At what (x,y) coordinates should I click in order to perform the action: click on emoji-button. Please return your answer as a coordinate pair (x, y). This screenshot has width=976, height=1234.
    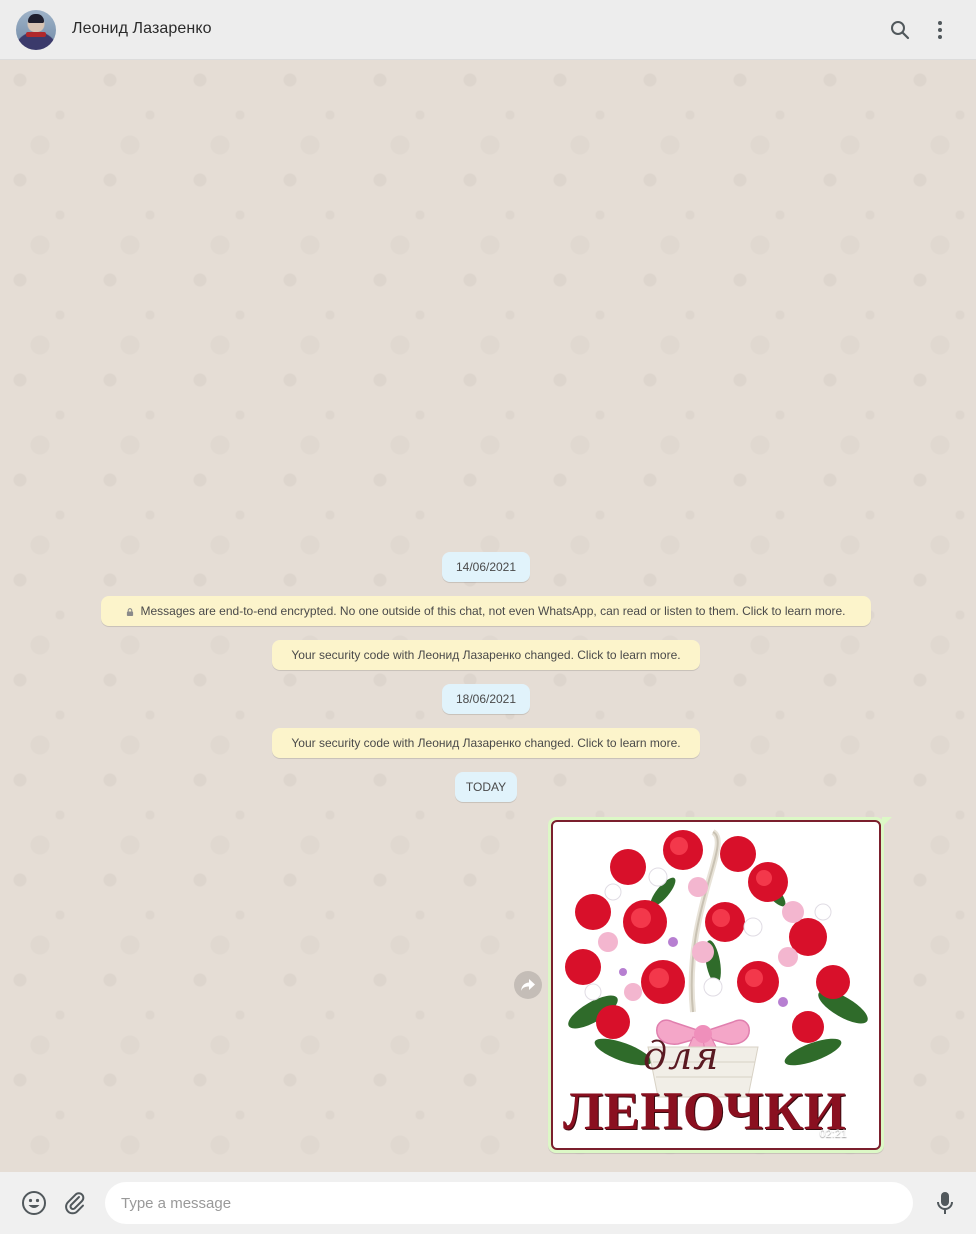
    Looking at the image, I should click on (34, 1203).